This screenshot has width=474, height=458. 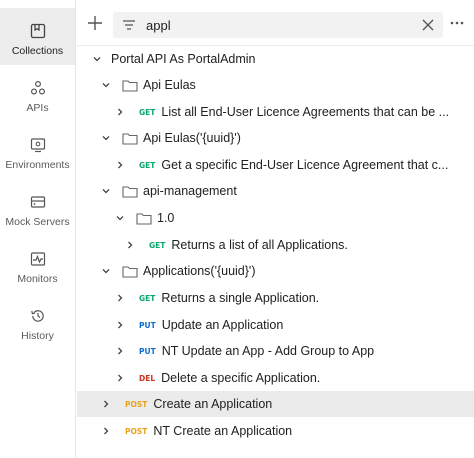 What do you see at coordinates (223, 431) in the screenshot?
I see `request-name: NT Create an Application` at bounding box center [223, 431].